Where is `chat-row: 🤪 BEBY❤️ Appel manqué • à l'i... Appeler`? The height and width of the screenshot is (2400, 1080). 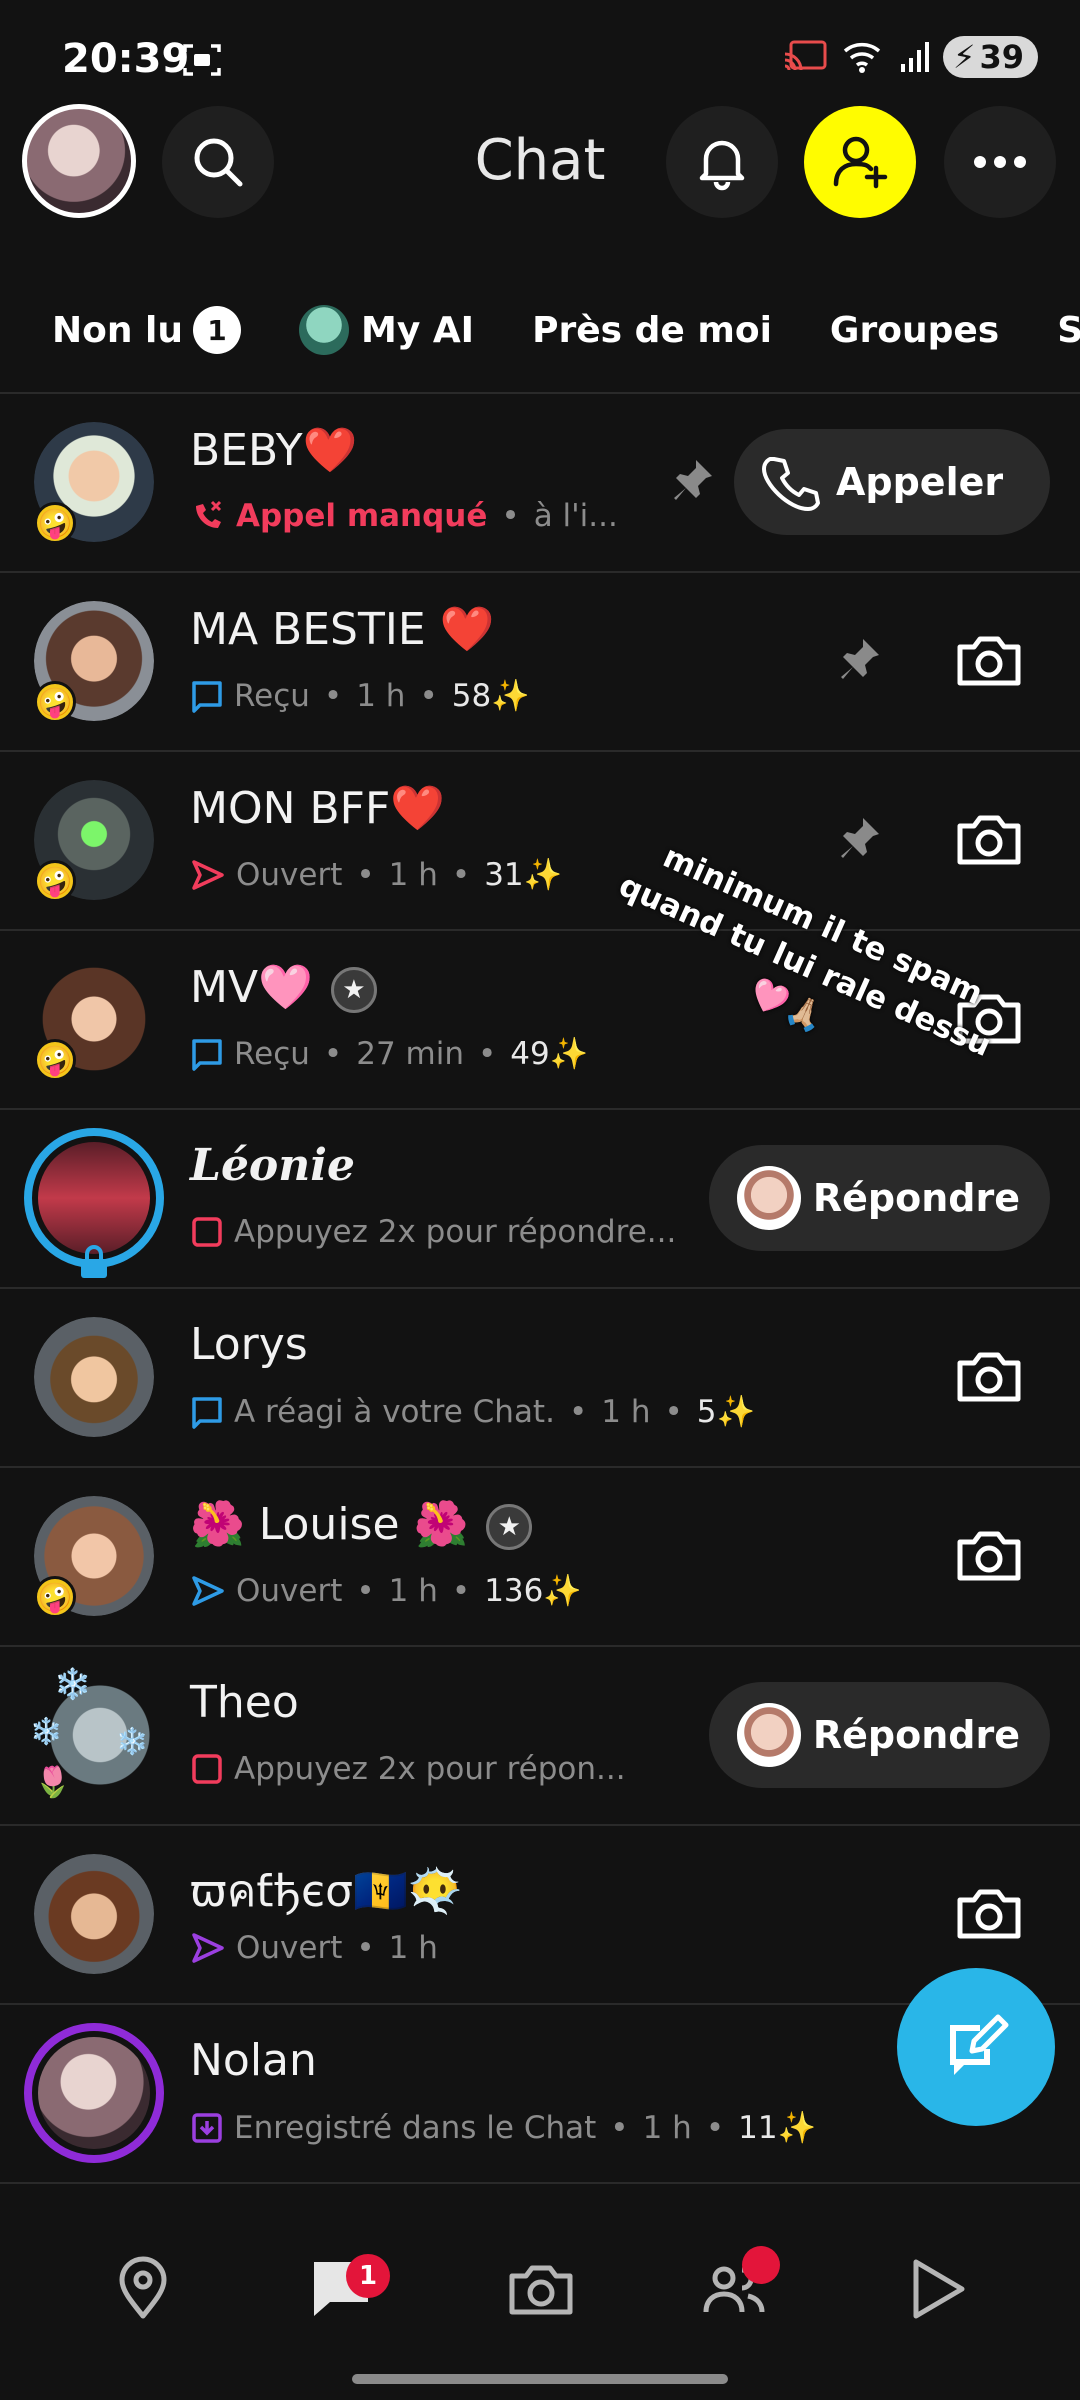
chat-row: 🤪 BEBY❤️ Appel manqué • à l'i... Appeler is located at coordinates (540, 483).